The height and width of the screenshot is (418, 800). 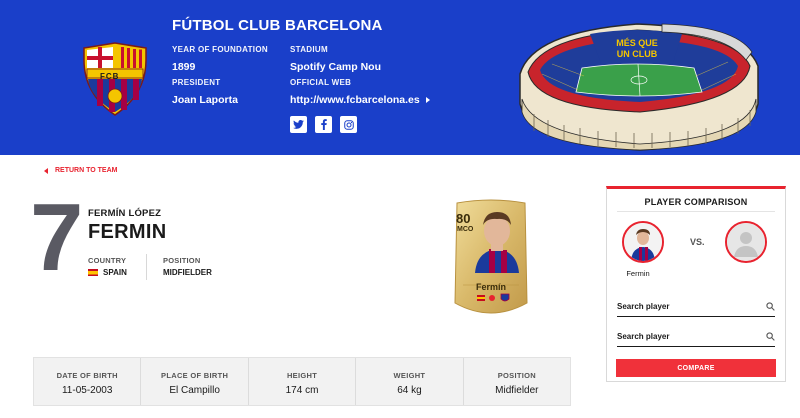 What do you see at coordinates (93, 272) in the screenshot?
I see `spain-flag-icon` at bounding box center [93, 272].